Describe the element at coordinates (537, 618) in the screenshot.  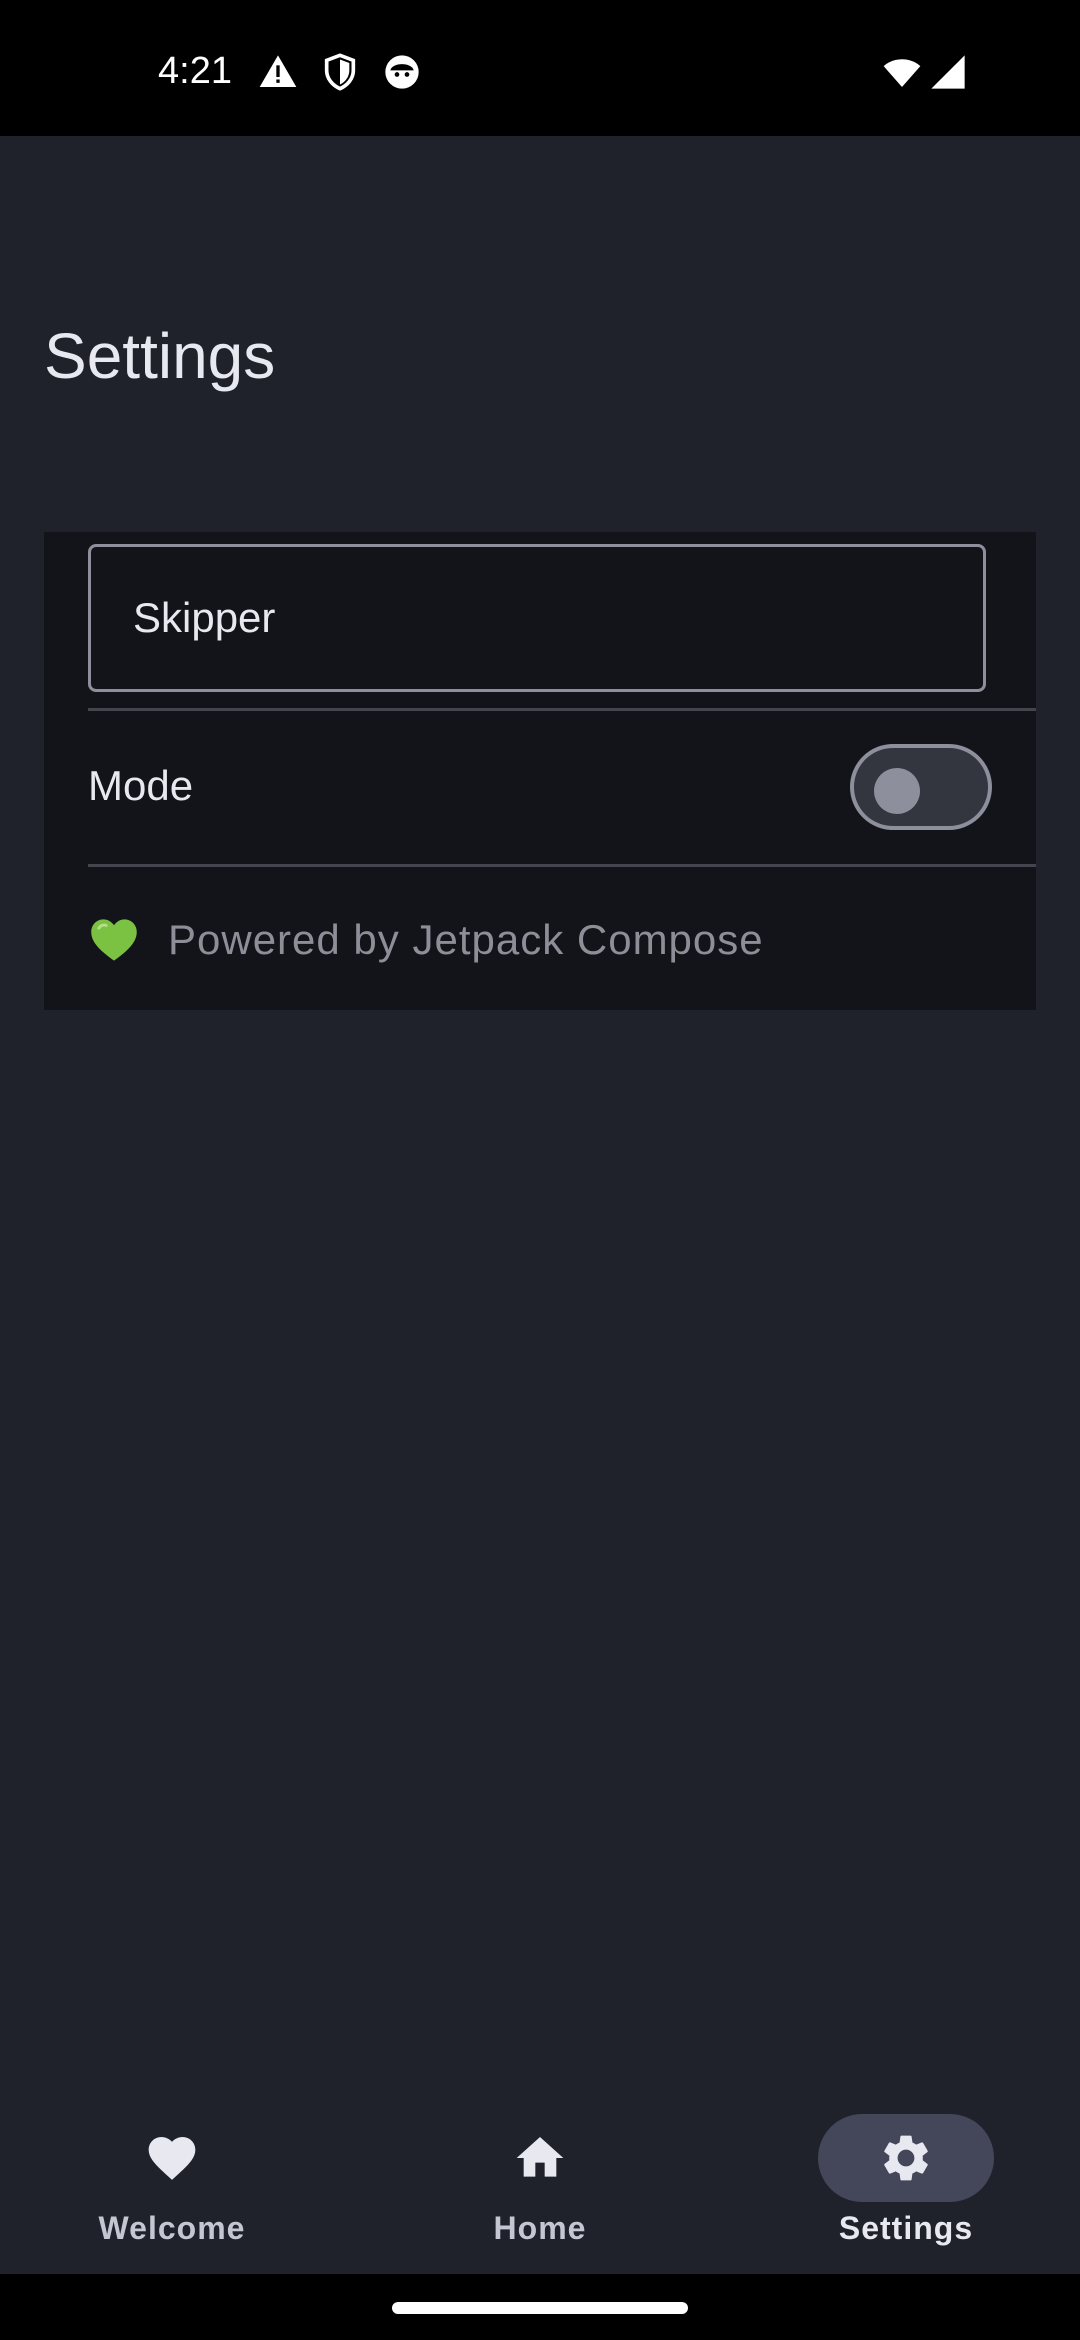
I see `name-field` at that location.